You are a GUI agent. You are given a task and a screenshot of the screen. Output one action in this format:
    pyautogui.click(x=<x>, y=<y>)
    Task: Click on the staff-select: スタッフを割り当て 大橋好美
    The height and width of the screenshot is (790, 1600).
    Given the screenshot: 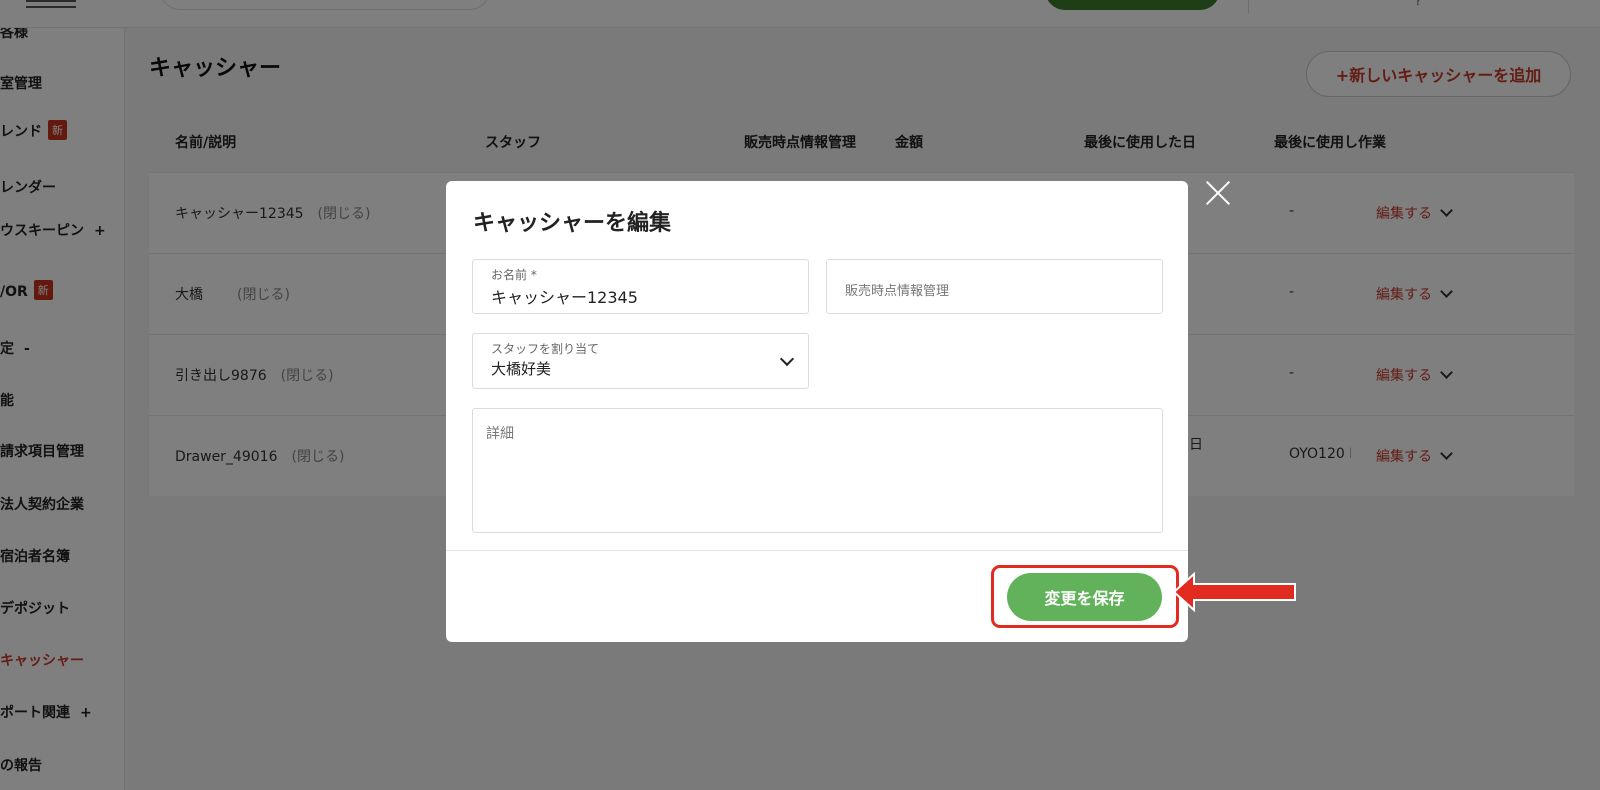 What is the action you would take?
    pyautogui.click(x=640, y=361)
    